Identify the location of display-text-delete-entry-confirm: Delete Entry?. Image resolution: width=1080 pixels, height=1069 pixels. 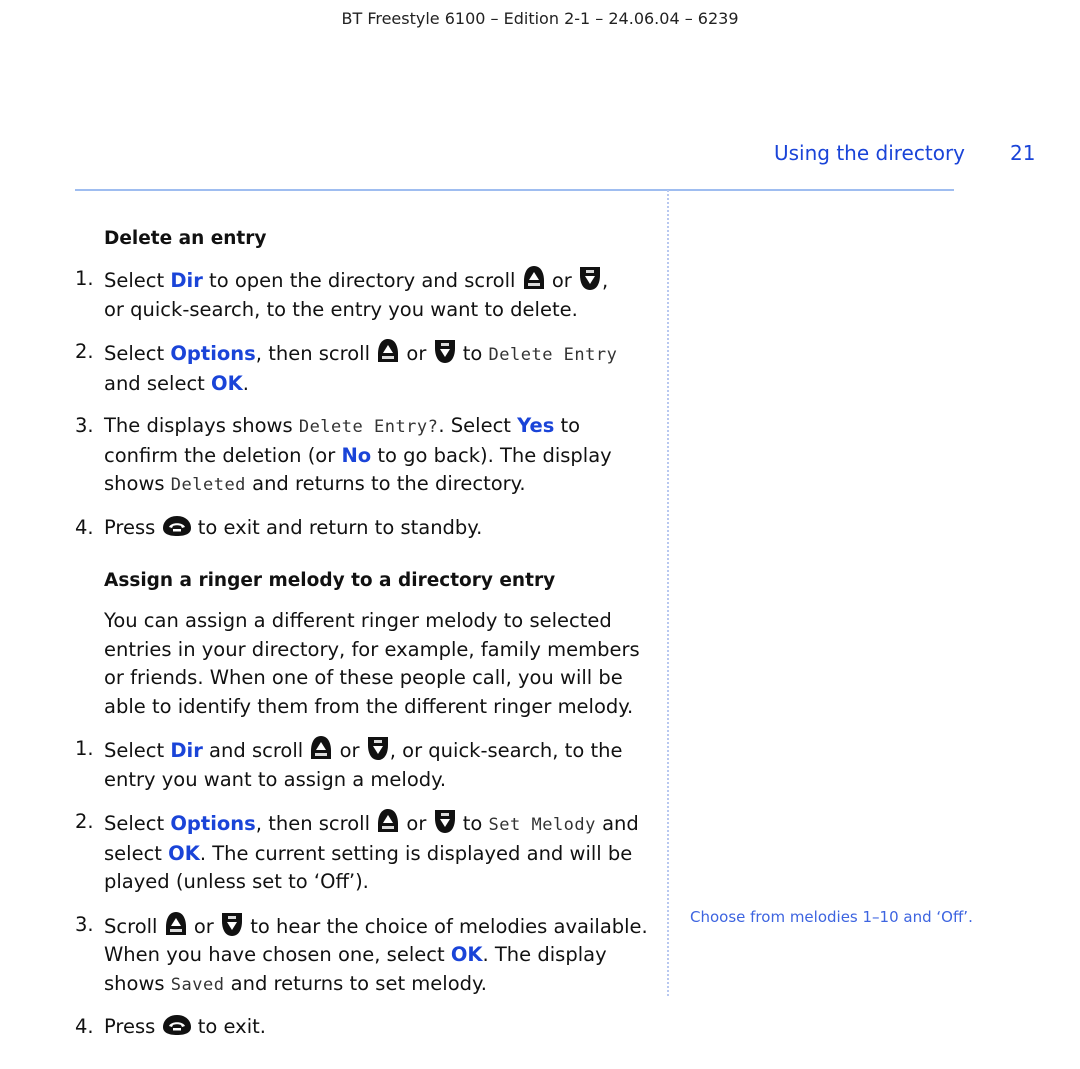
(368, 427).